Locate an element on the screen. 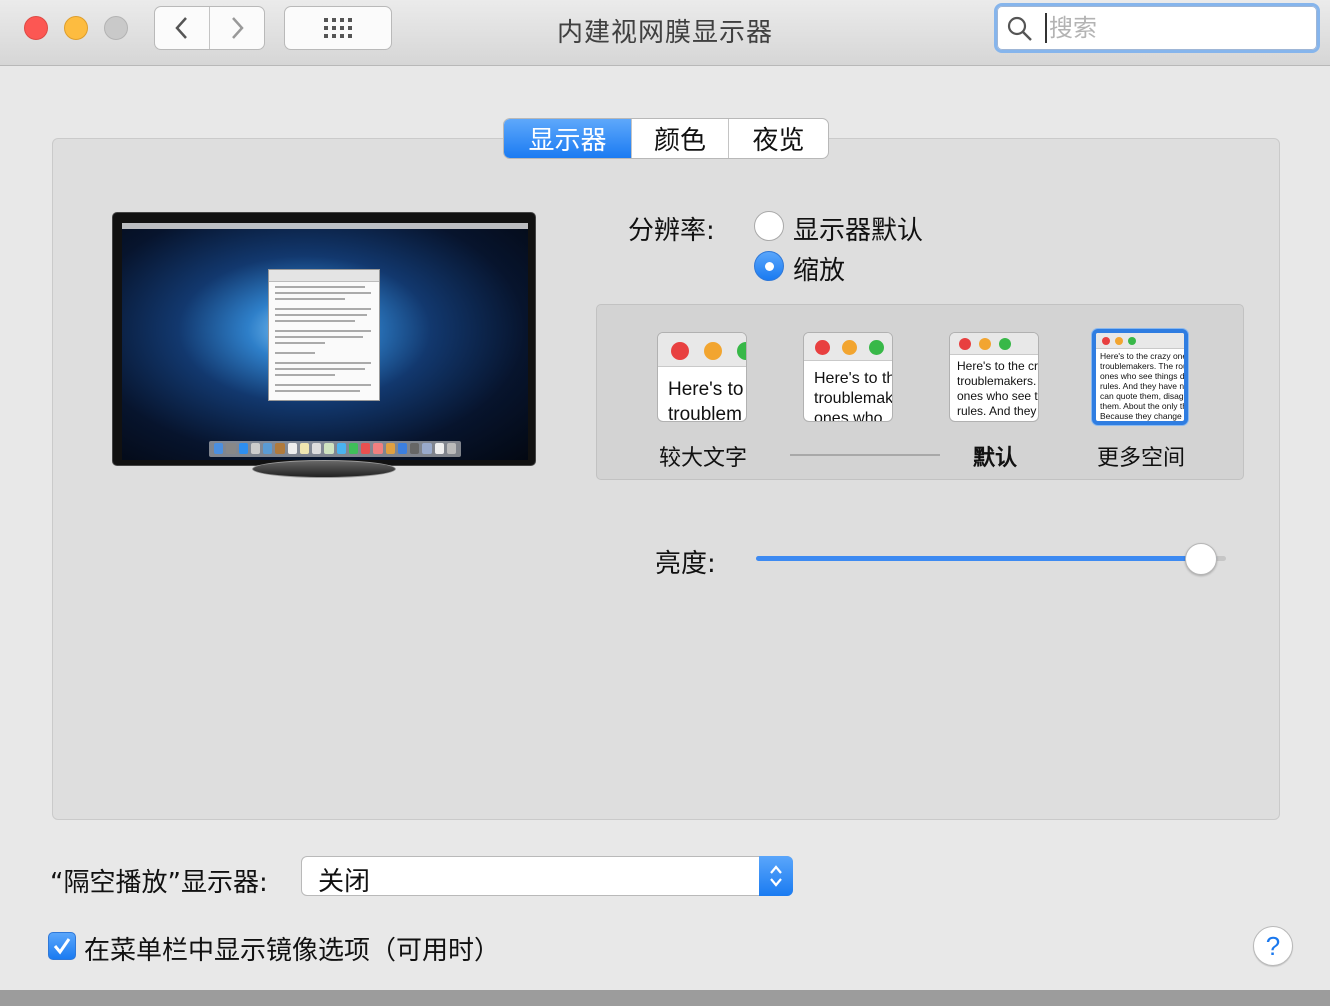 The image size is (1330, 1006). help-button: ? is located at coordinates (1273, 946).